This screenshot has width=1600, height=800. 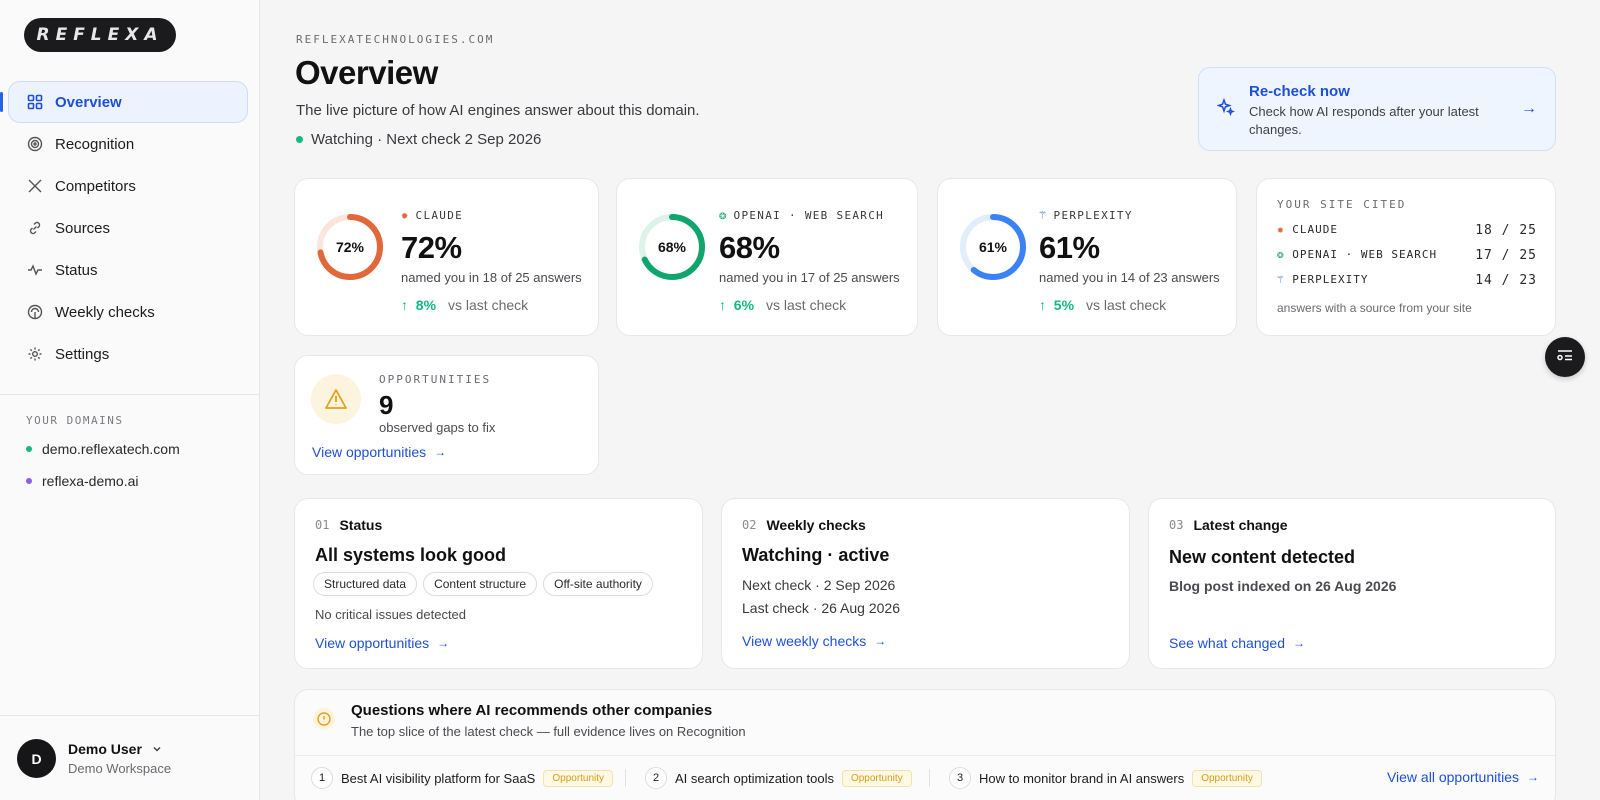 I want to click on status-text: No critical issues detected, so click(x=391, y=614).